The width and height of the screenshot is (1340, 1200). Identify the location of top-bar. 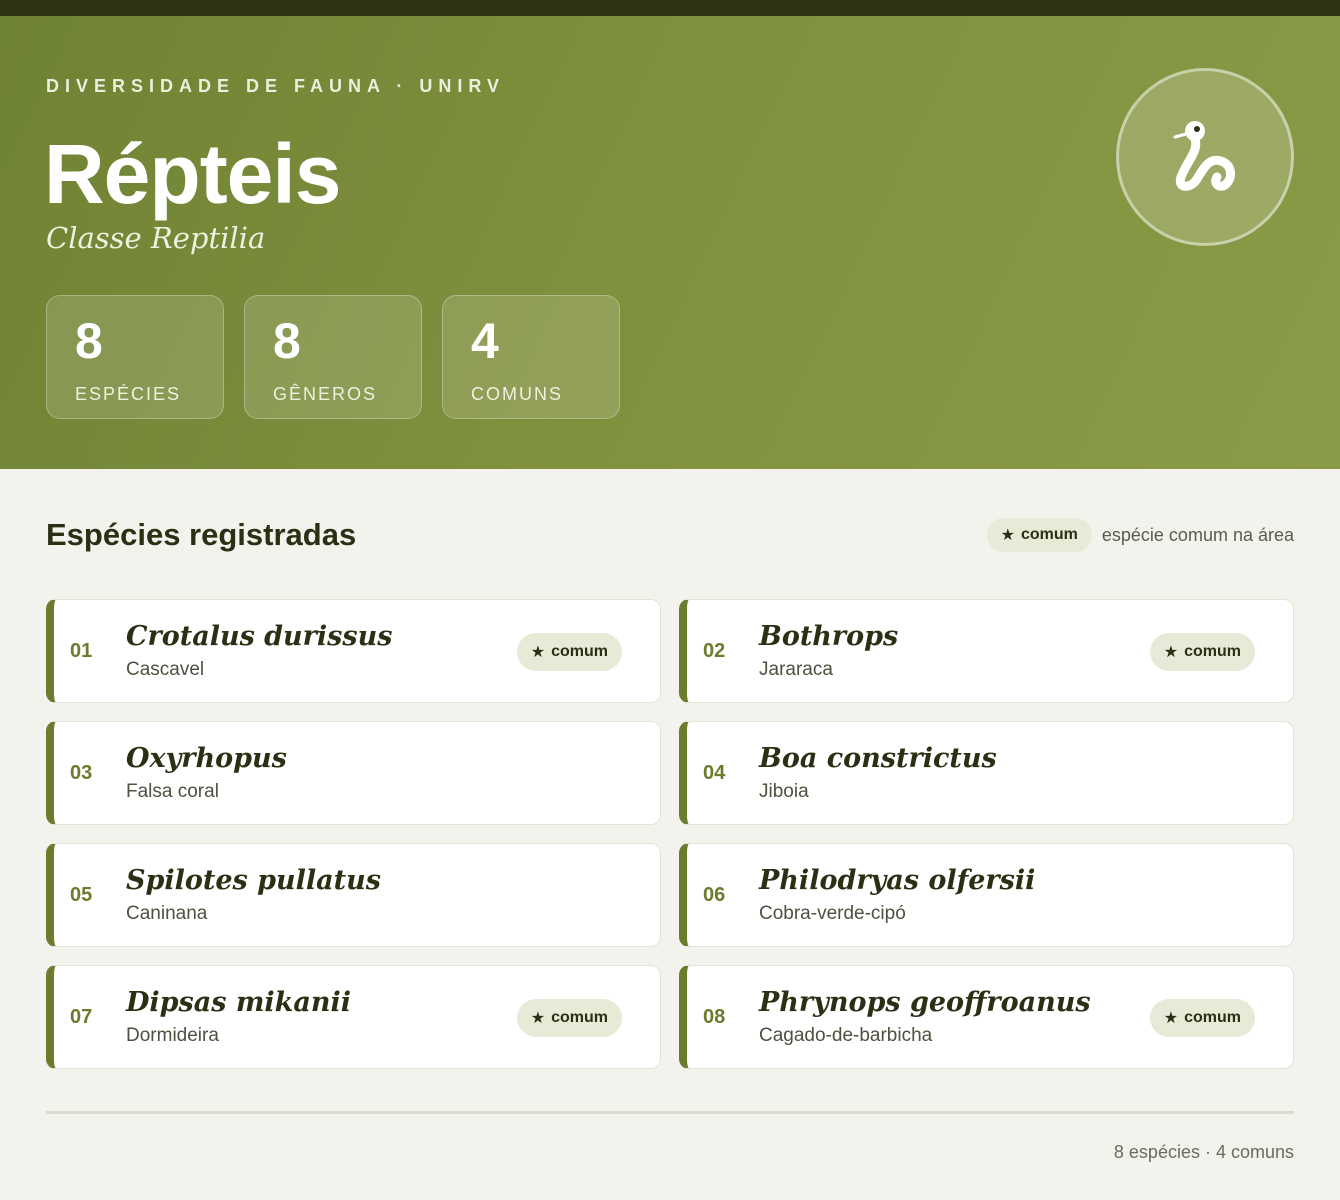
(670, 8).